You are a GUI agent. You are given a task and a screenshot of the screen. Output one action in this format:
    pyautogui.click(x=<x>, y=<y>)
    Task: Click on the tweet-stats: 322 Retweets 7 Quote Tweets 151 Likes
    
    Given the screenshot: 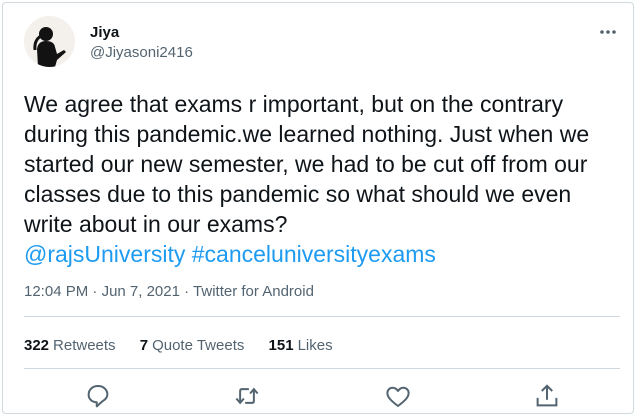 What is the action you would take?
    pyautogui.click(x=188, y=345)
    